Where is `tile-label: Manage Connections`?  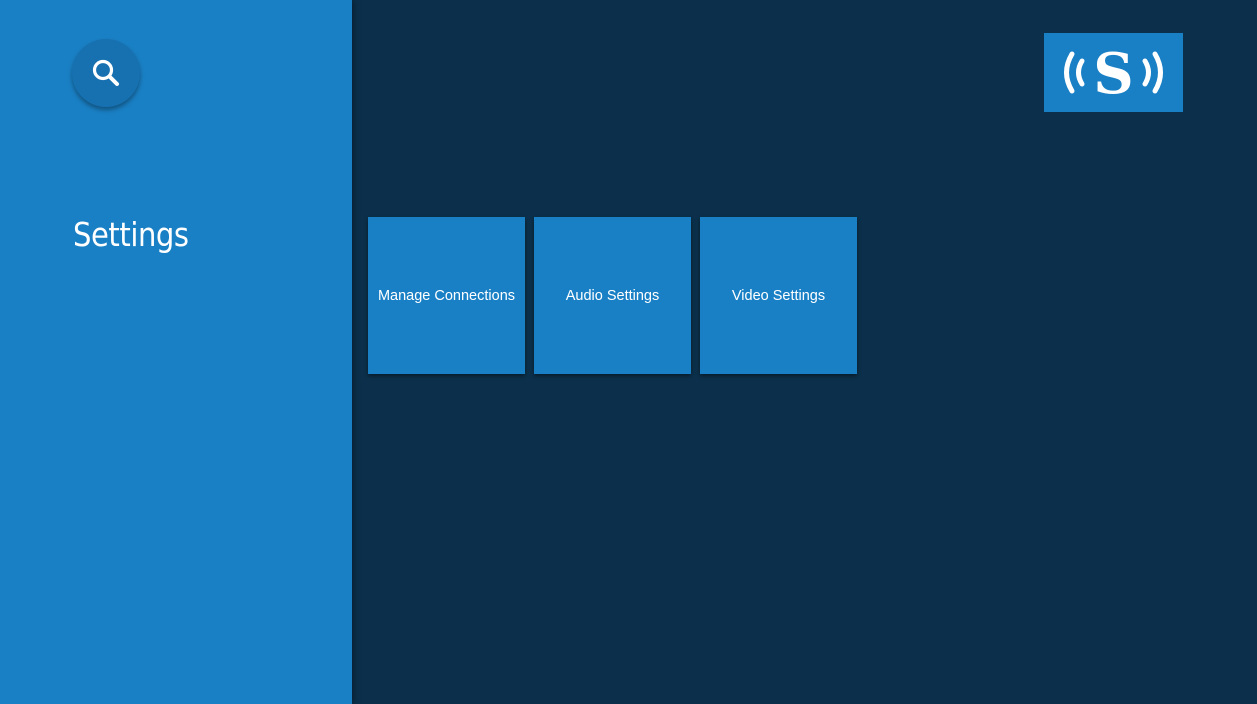
tile-label: Manage Connections is located at coordinates (446, 295).